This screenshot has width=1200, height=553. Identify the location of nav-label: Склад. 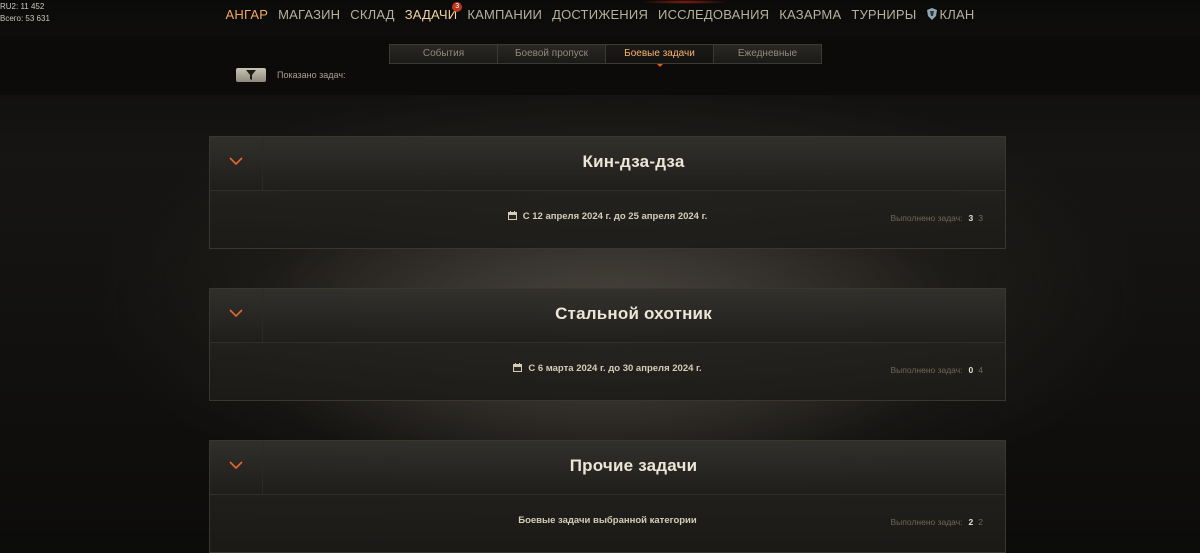
(372, 14).